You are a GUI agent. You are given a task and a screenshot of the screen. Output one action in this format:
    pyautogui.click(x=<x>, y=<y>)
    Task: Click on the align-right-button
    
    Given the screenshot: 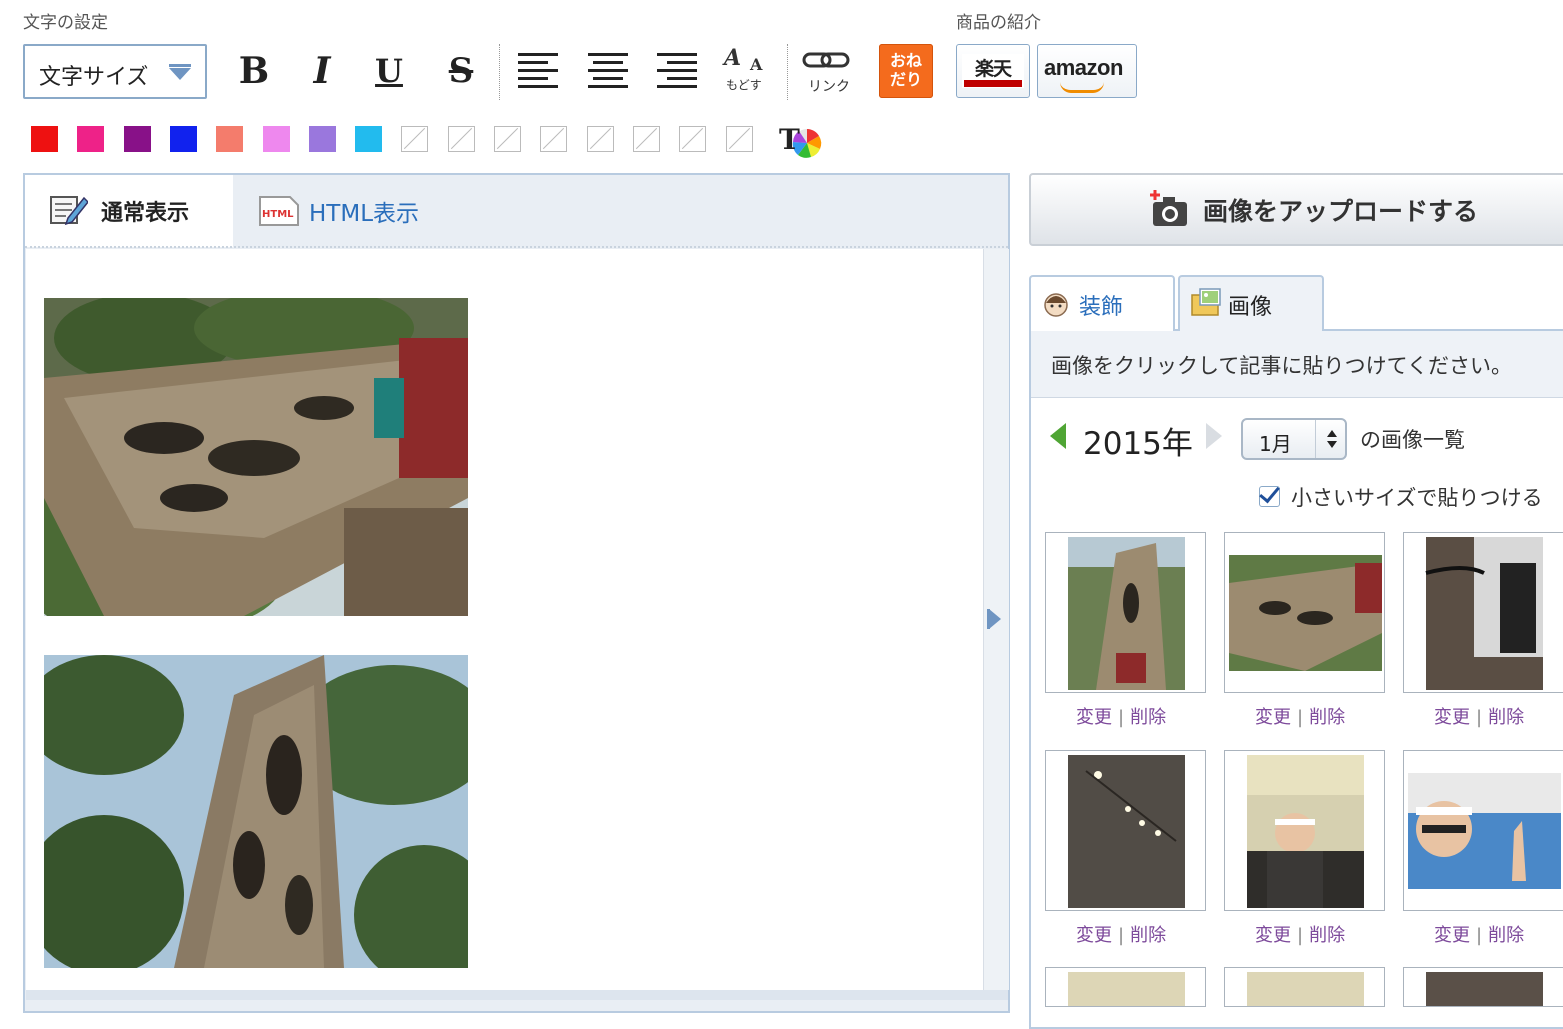 What is the action you would take?
    pyautogui.click(x=678, y=71)
    